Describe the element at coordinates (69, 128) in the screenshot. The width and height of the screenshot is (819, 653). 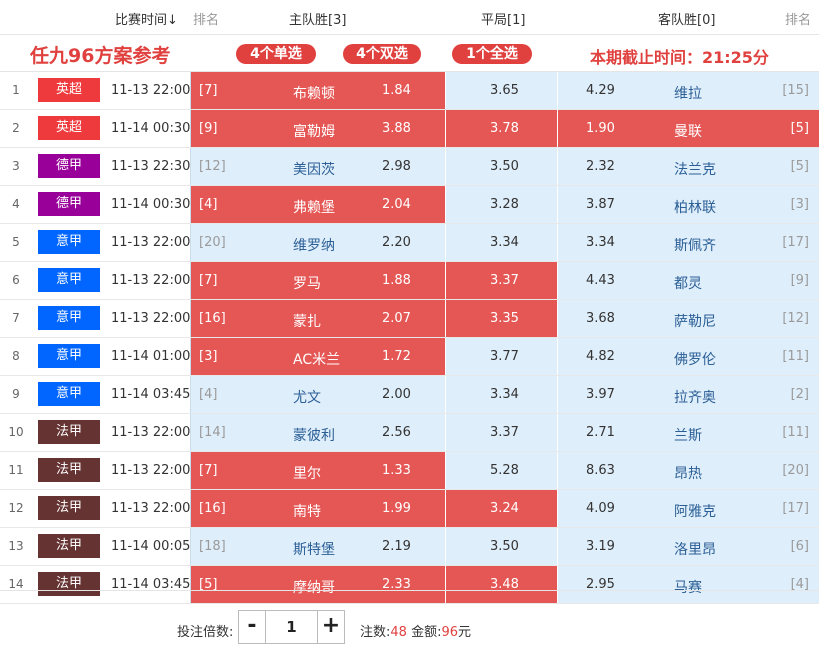
I see `league-badge: 英超` at that location.